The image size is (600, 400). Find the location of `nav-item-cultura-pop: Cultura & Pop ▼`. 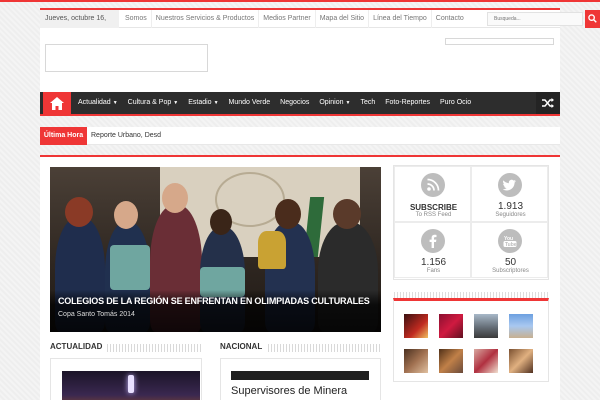

nav-item-cultura-pop: Cultura & Pop ▼ is located at coordinates (153, 103).